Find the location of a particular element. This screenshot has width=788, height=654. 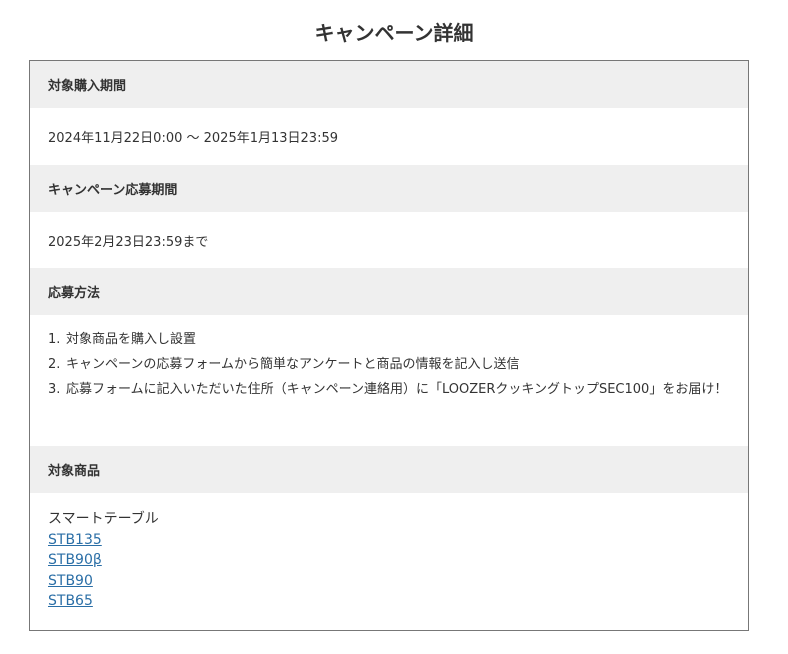

product-category: スマートテーブル is located at coordinates (103, 519).